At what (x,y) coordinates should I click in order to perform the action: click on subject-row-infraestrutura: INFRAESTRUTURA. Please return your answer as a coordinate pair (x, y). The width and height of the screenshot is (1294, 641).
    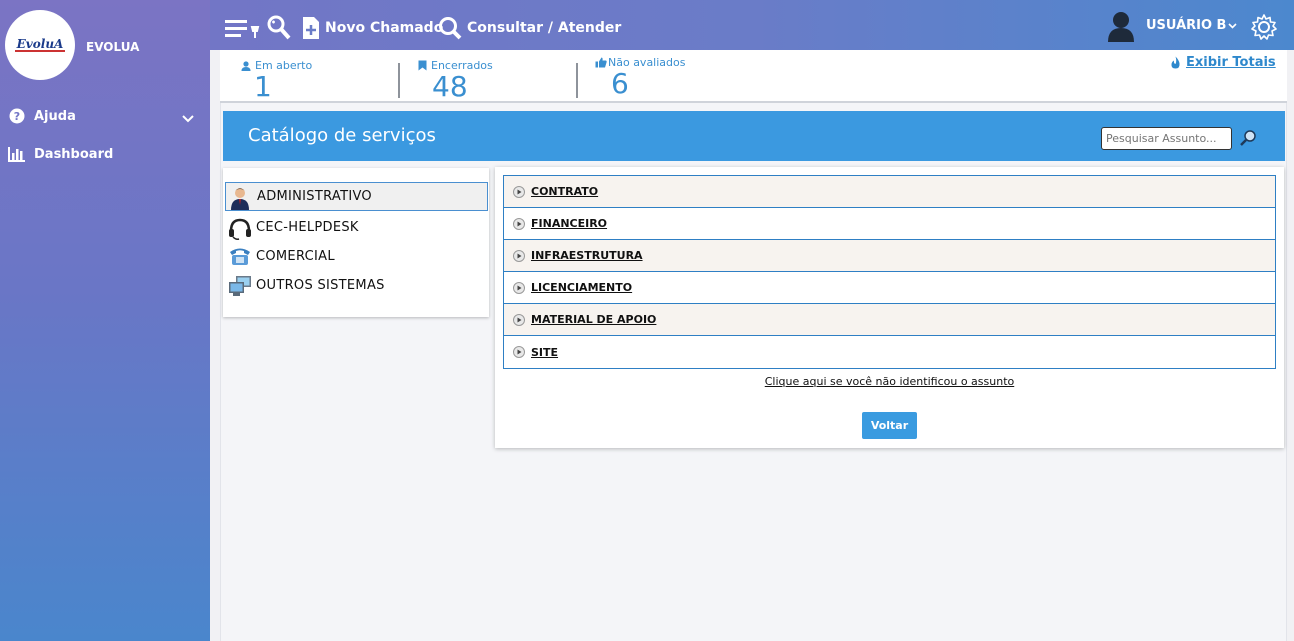
    Looking at the image, I should click on (889, 256).